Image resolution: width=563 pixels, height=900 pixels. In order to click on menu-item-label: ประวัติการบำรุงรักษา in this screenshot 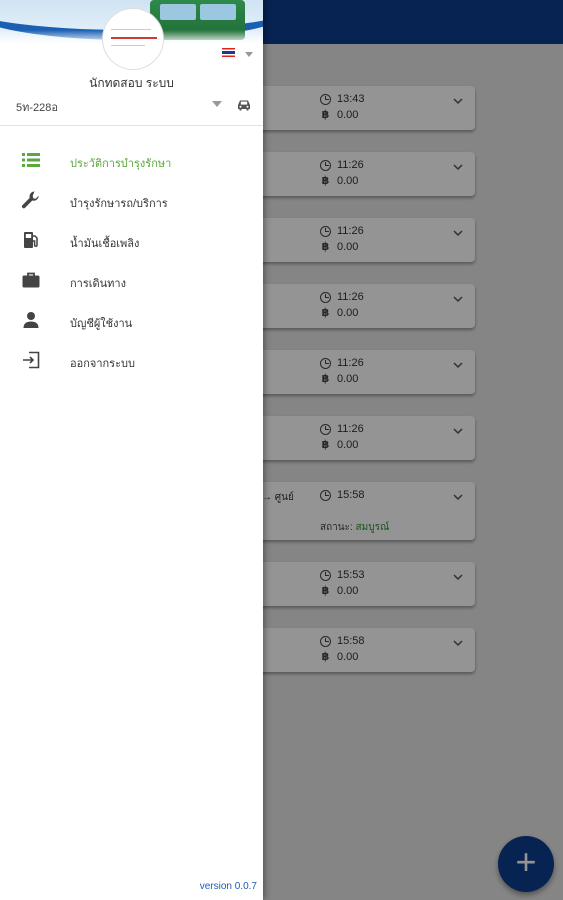, I will do `click(121, 164)`.